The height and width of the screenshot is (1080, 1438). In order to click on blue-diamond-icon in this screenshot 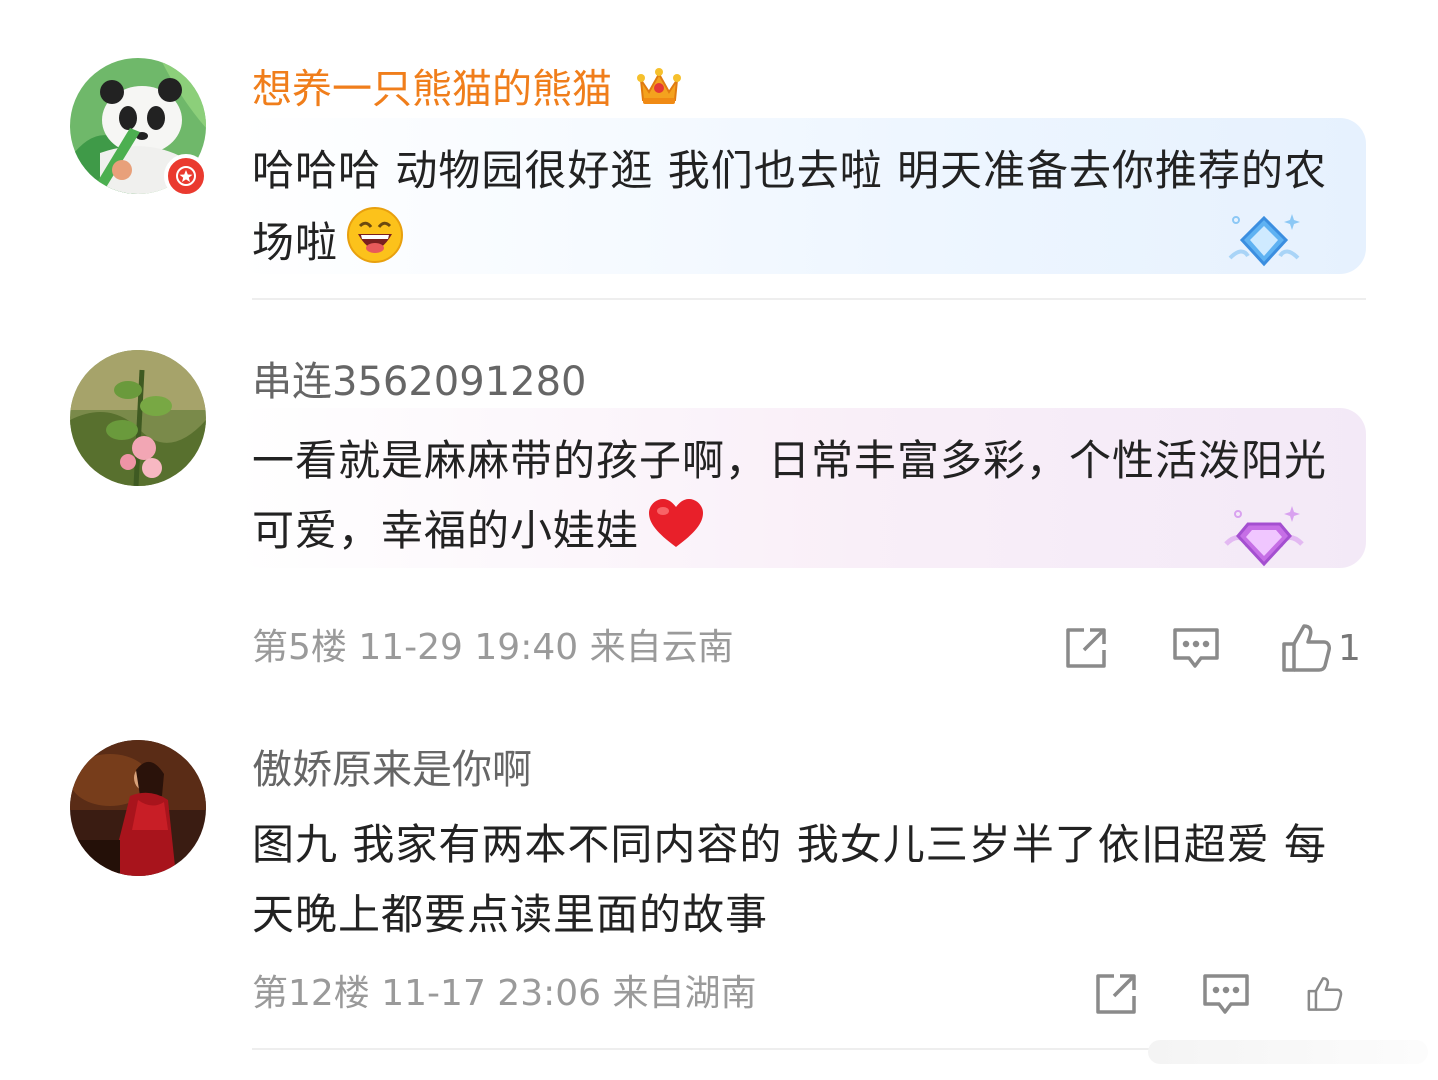, I will do `click(1264, 245)`.